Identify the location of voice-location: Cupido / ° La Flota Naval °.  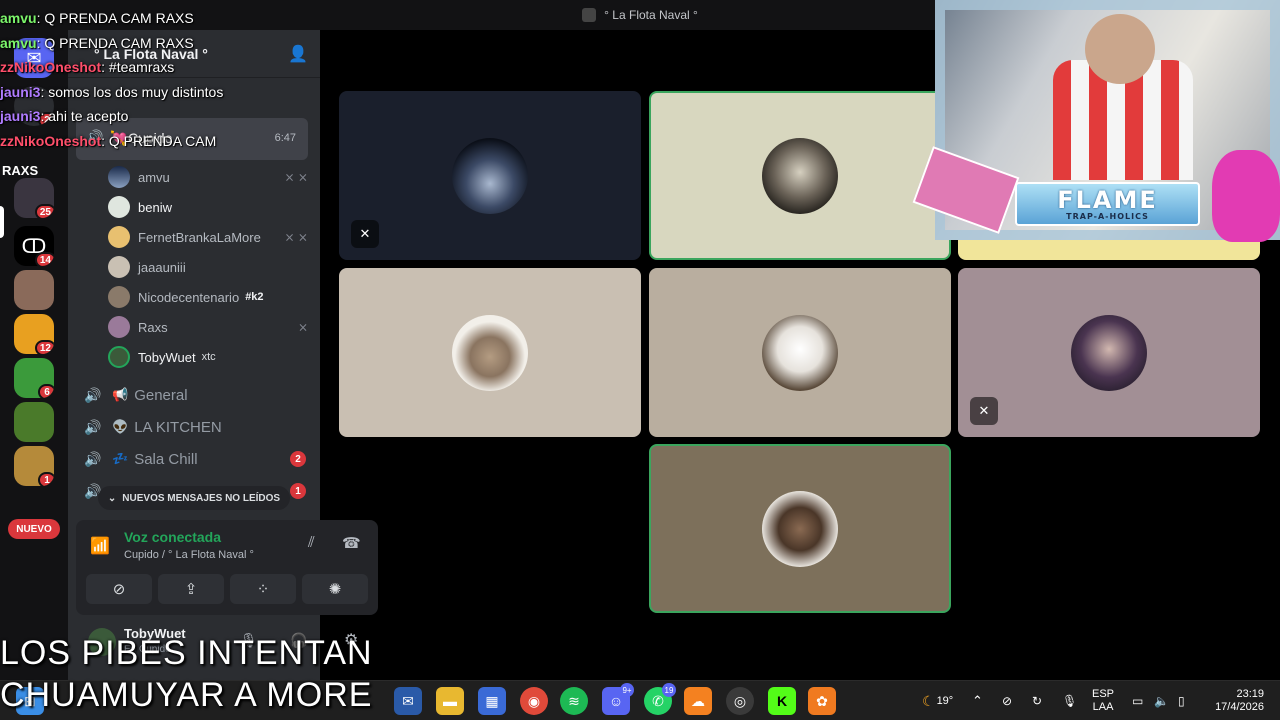
(189, 555).